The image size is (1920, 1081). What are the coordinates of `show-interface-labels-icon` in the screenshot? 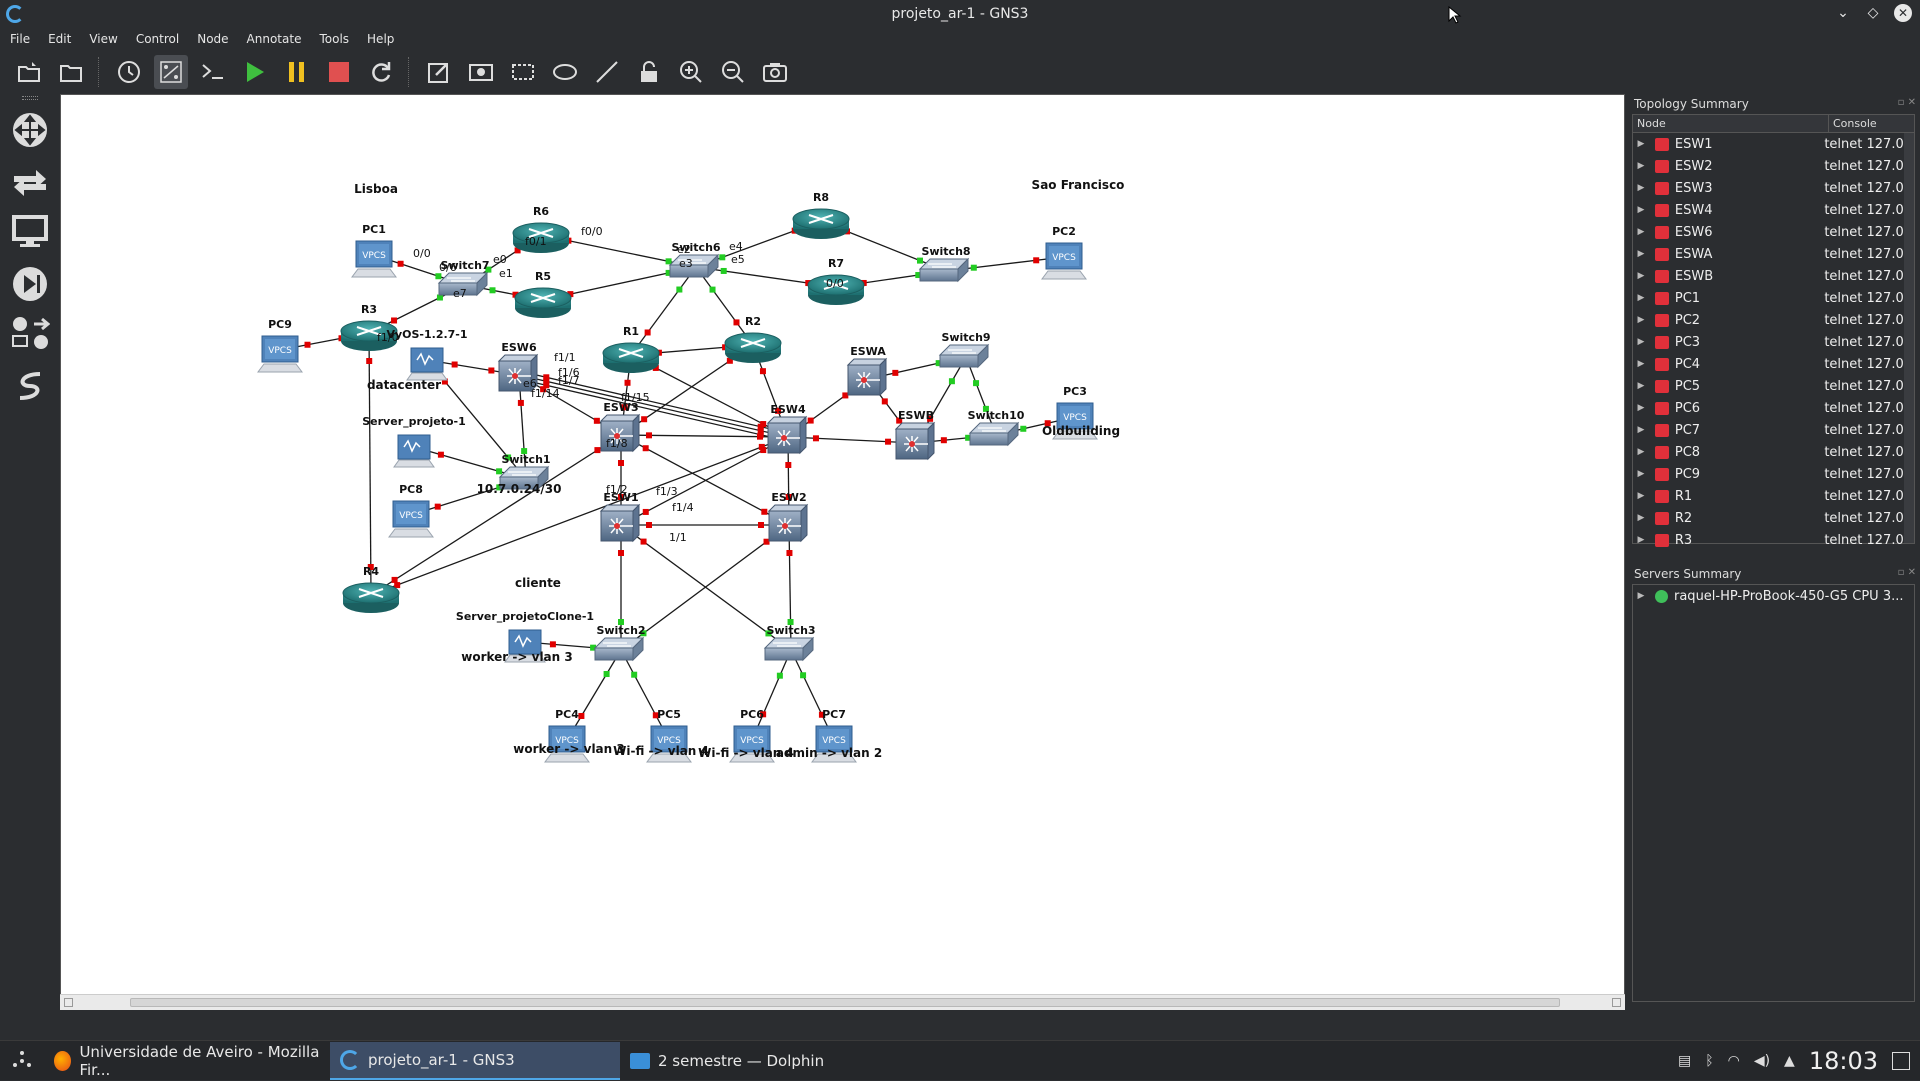 It's located at (171, 72).